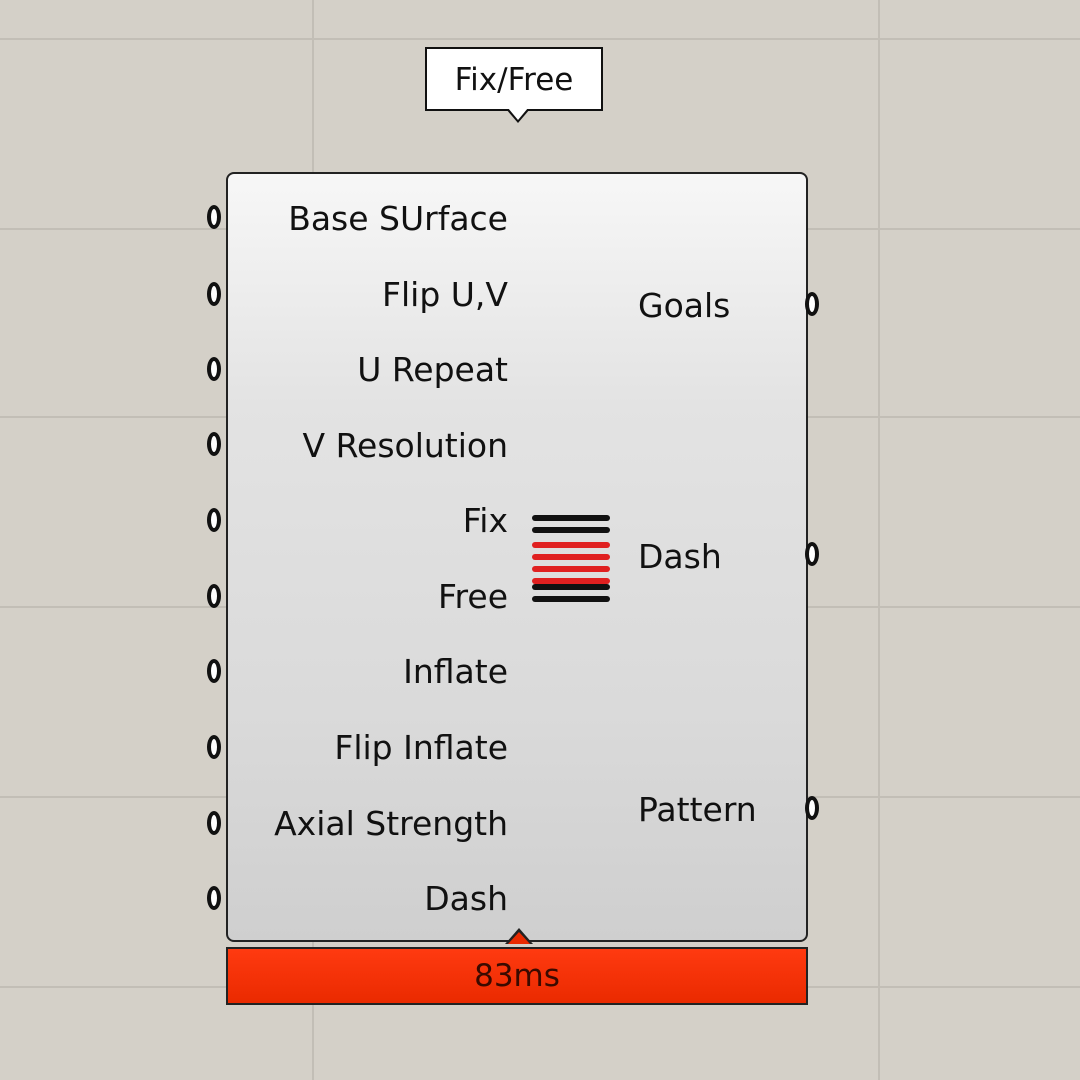  What do you see at coordinates (518, 114) in the screenshot?
I see `balloon-pointer-fill` at bounding box center [518, 114].